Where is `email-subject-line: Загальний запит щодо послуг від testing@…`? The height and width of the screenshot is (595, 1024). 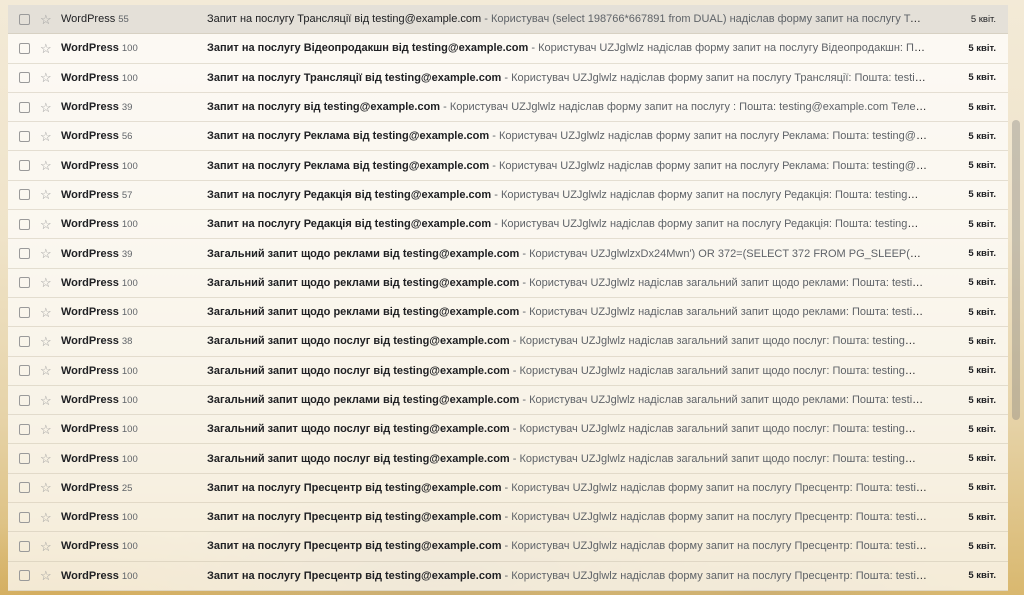 email-subject-line: Загальний запит щодо послуг від testing@… is located at coordinates (567, 371).